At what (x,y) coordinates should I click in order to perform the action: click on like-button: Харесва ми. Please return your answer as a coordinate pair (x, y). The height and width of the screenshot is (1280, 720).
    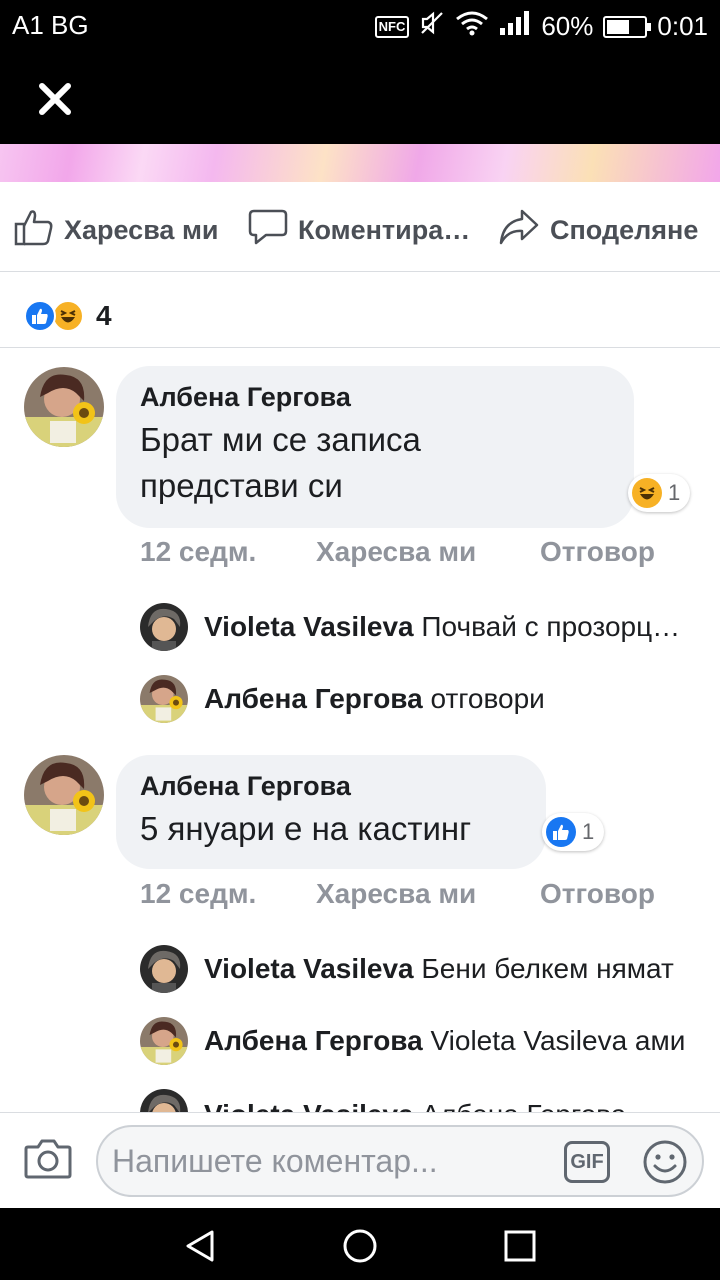
    Looking at the image, I should click on (116, 230).